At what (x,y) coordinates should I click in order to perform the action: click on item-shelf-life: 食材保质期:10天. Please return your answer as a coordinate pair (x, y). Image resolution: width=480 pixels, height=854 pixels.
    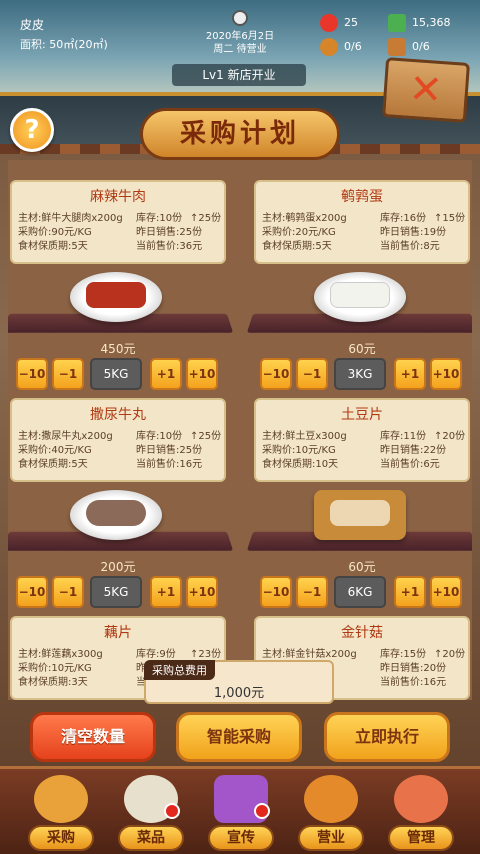
    Looking at the image, I should click on (300, 464).